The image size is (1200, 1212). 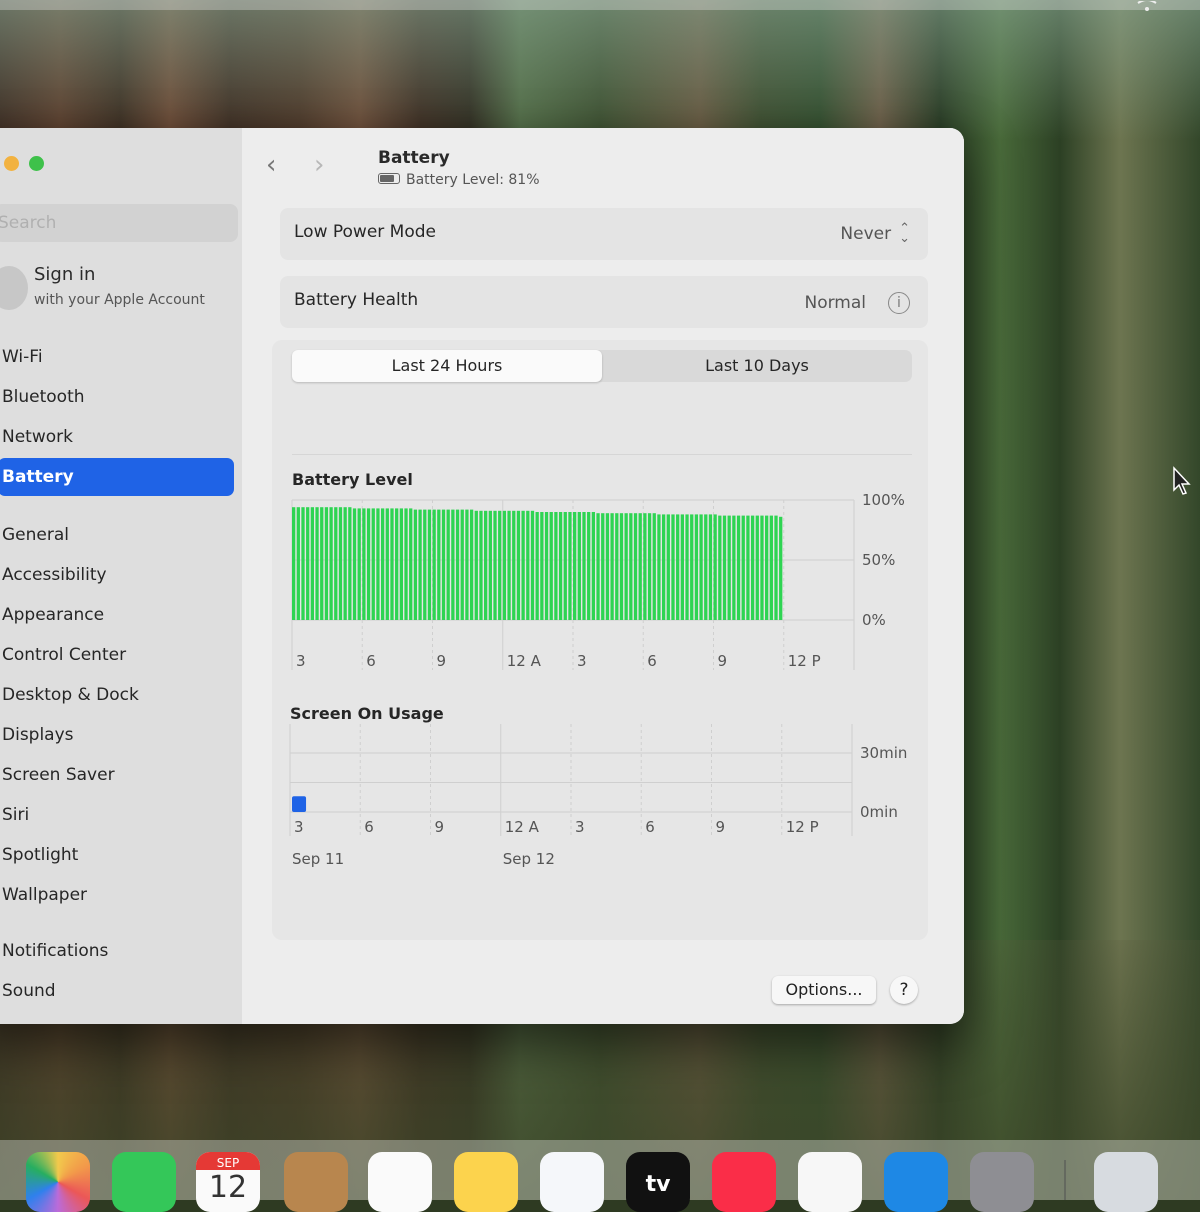 I want to click on tab-last-24-hours: Last 24 Hours, so click(x=447, y=366).